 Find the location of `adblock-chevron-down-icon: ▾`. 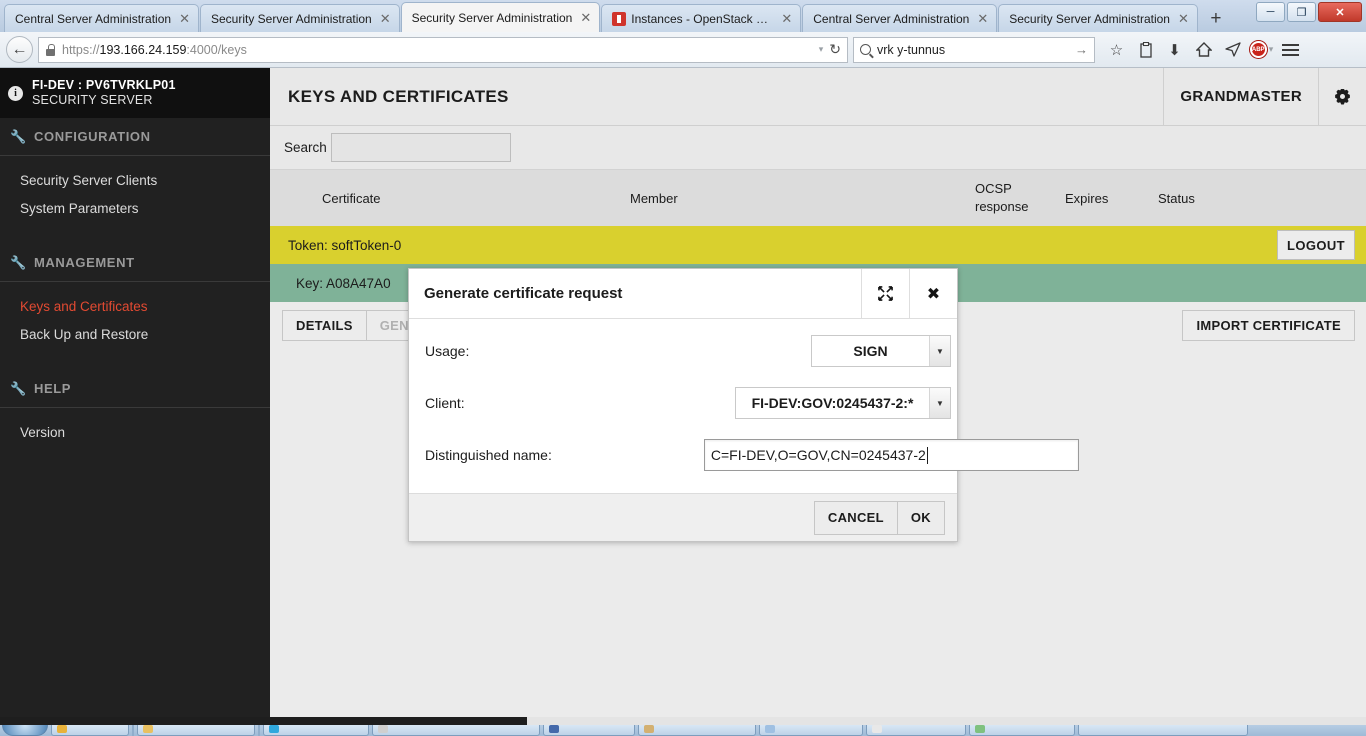

adblock-chevron-down-icon: ▾ is located at coordinates (1271, 49).